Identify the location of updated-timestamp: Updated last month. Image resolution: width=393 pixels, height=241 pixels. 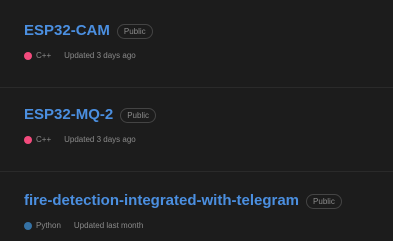
(108, 225).